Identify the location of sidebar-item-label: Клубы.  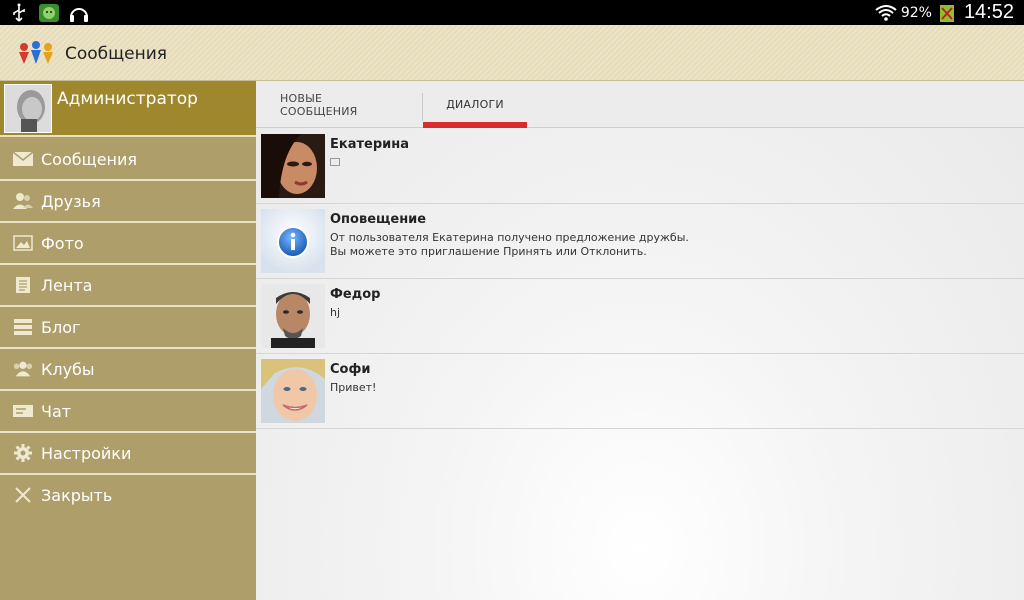
(68, 369).